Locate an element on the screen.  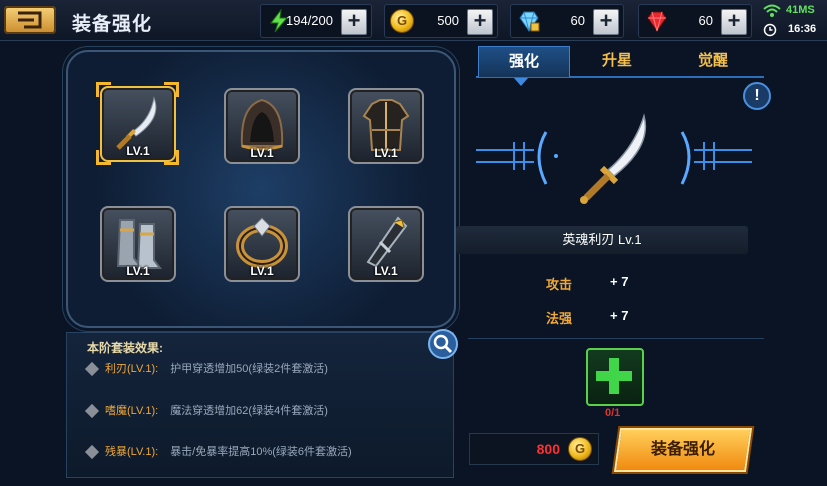
set-bonus-name: 嗜魔(LV.1): is located at coordinates (132, 411).